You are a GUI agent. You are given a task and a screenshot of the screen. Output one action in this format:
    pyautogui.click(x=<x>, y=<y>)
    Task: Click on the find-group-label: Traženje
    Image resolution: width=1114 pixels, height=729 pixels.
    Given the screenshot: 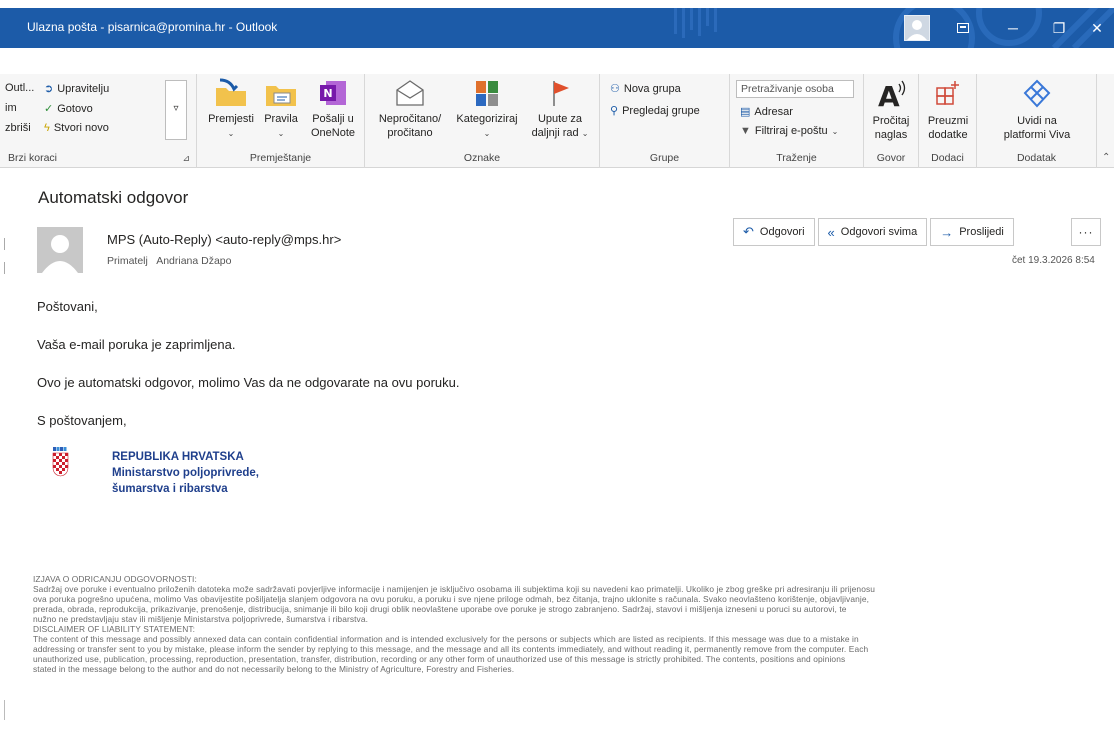 What is the action you would take?
    pyautogui.click(x=796, y=158)
    